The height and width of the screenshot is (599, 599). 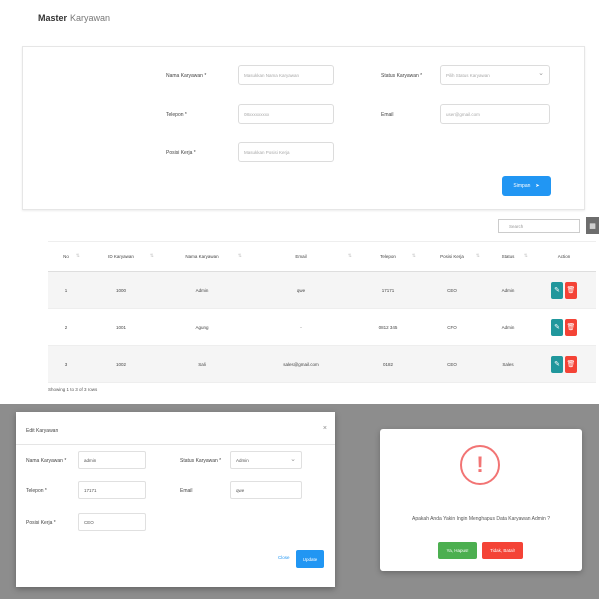 I want to click on edit-telepon-input: 17171, so click(x=112, y=490).